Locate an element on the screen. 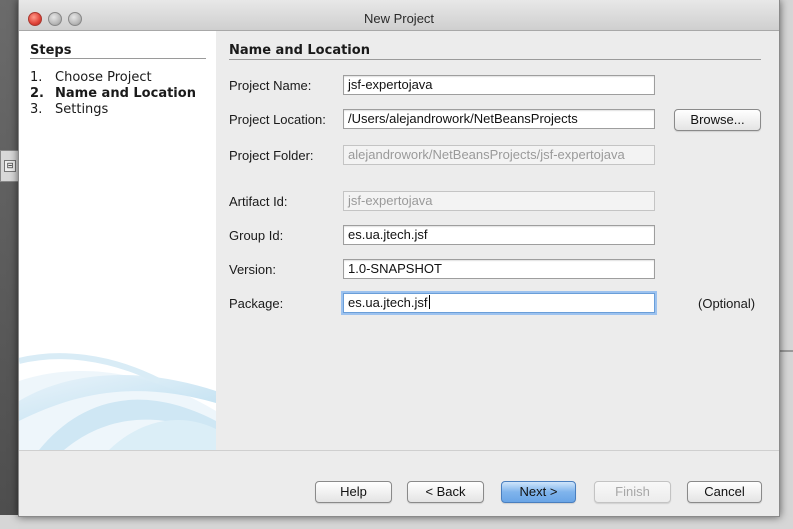  window-title: New Project is located at coordinates (399, 18).